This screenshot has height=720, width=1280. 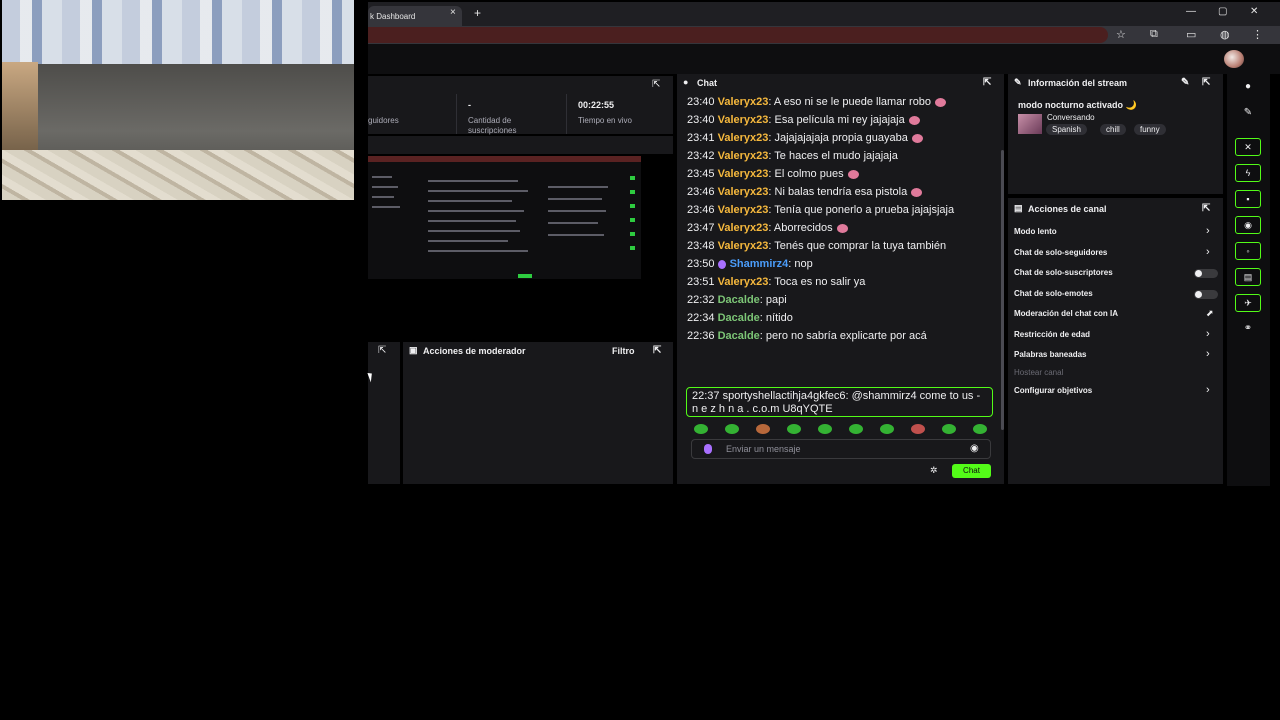 What do you see at coordinates (1248, 225) in the screenshot?
I see `chat-bubble-icon: ◉` at bounding box center [1248, 225].